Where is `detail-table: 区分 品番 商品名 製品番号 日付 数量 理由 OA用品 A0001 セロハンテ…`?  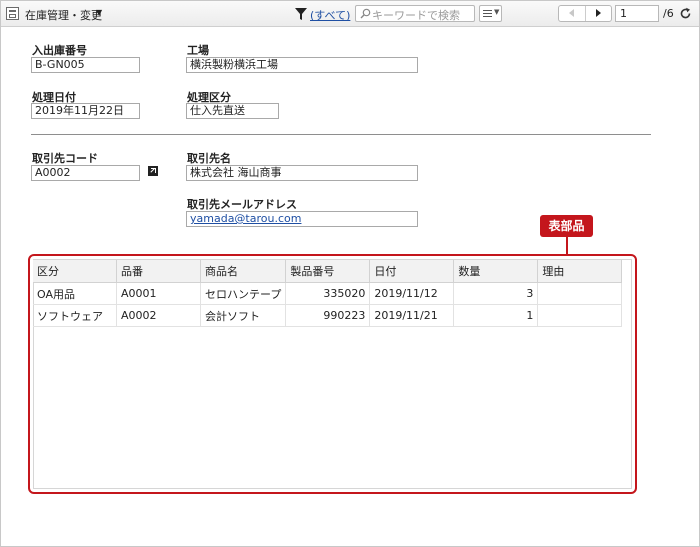
detail-table: 区分 品番 商品名 製品番号 日付 数量 理由 OA用品 A0001 セロハンテ… is located at coordinates (328, 293).